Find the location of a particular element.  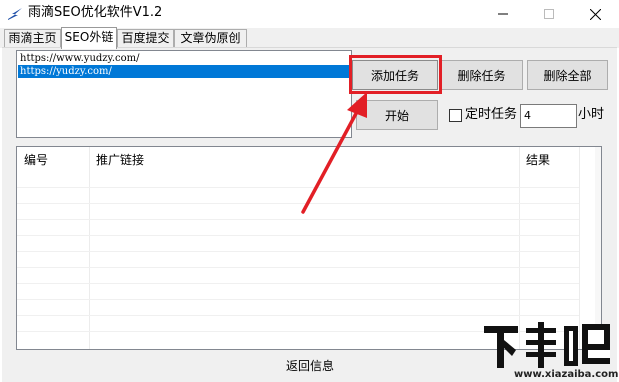

maximize-icon is located at coordinates (549, 14).